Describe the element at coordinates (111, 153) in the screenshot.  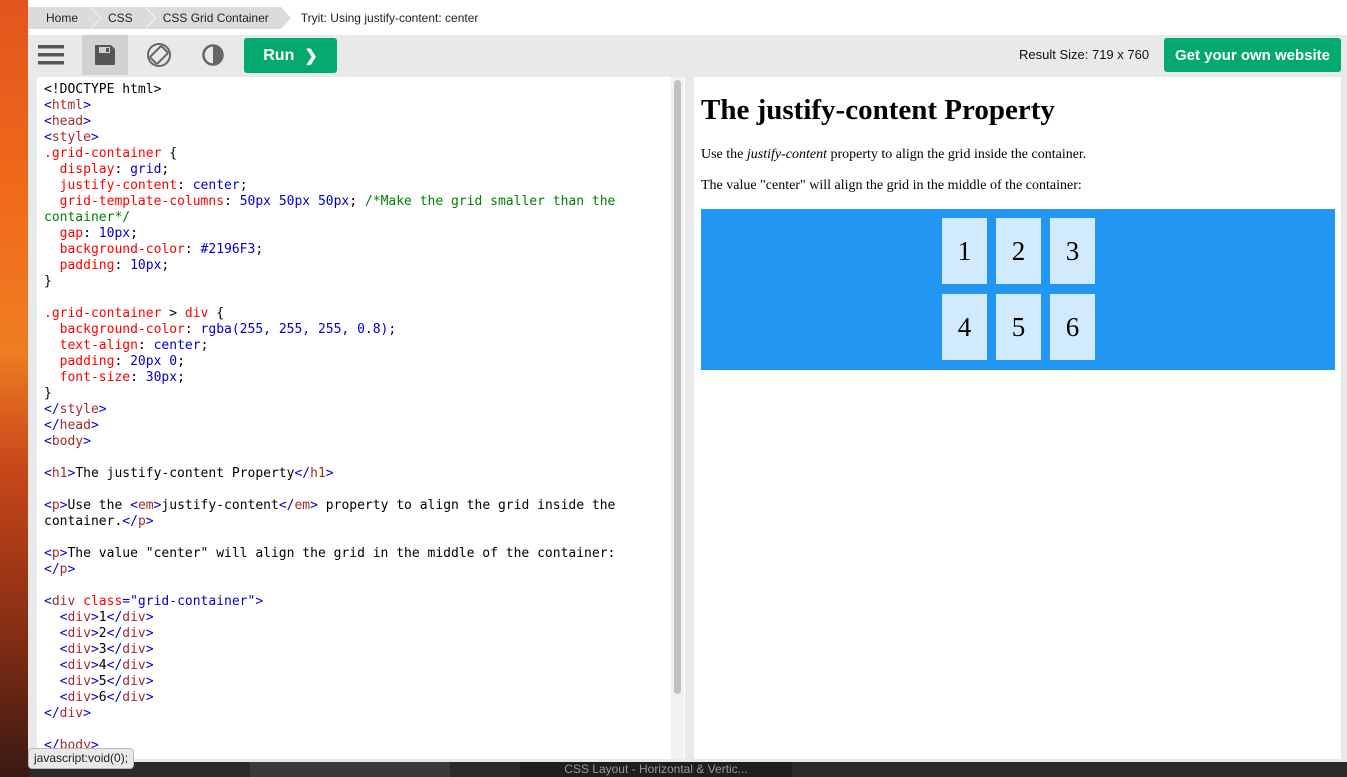
I see `code-line: .grid-container {` at that location.